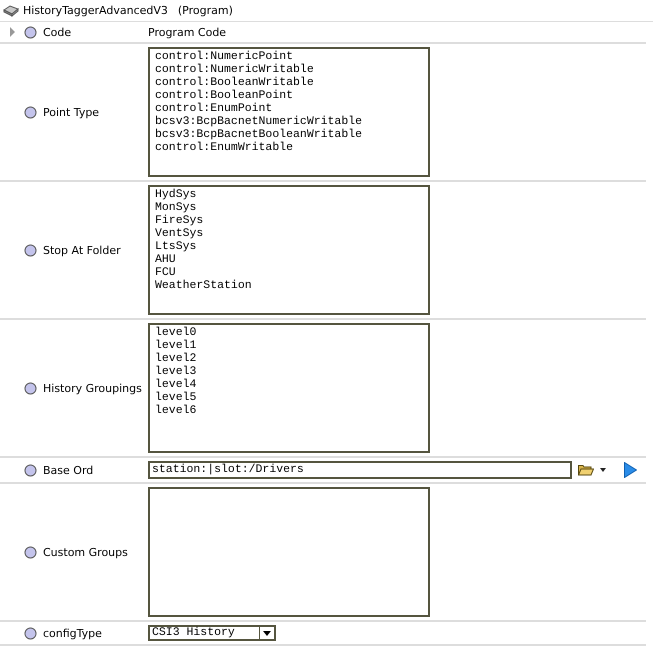  What do you see at coordinates (176, 397) in the screenshot?
I see `text-line: level5` at bounding box center [176, 397].